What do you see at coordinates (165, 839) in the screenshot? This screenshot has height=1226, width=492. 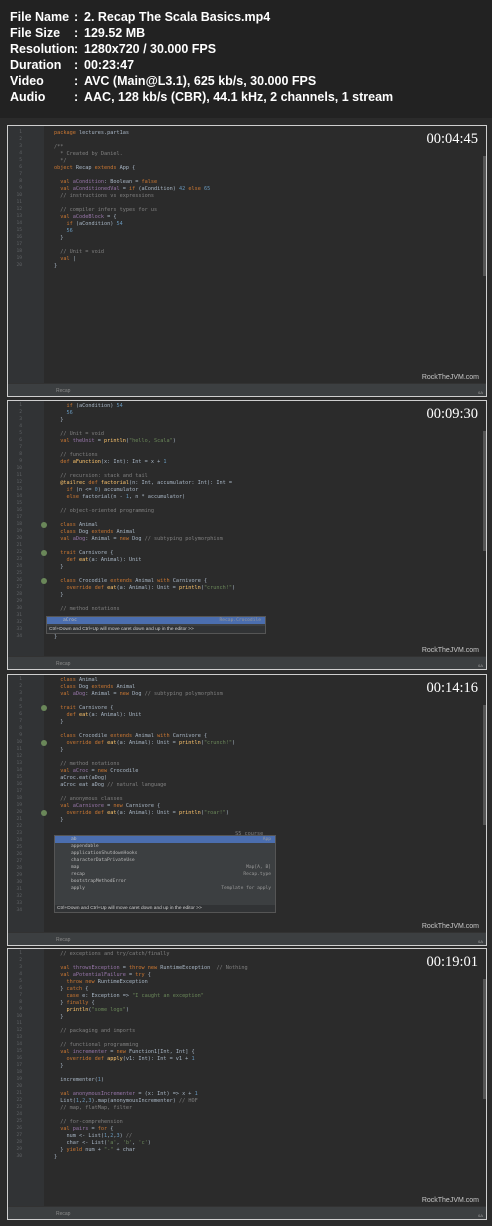 I see `autocomplete-item: ab App` at bounding box center [165, 839].